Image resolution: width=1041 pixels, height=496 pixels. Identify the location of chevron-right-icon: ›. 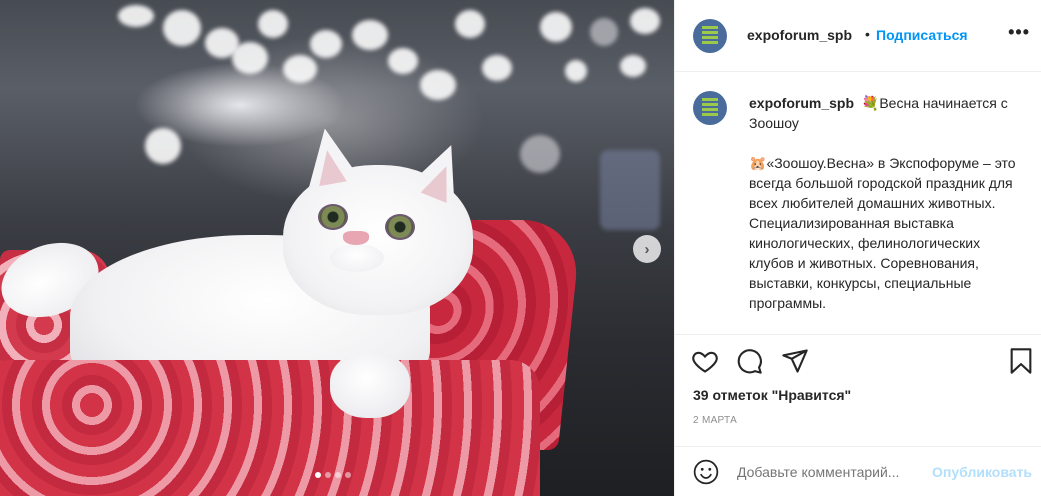
(647, 249).